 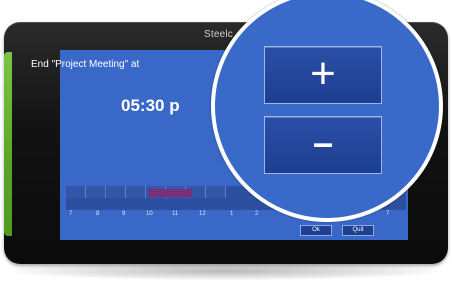 What do you see at coordinates (124, 214) in the screenshot?
I see `hour-label: 9` at bounding box center [124, 214].